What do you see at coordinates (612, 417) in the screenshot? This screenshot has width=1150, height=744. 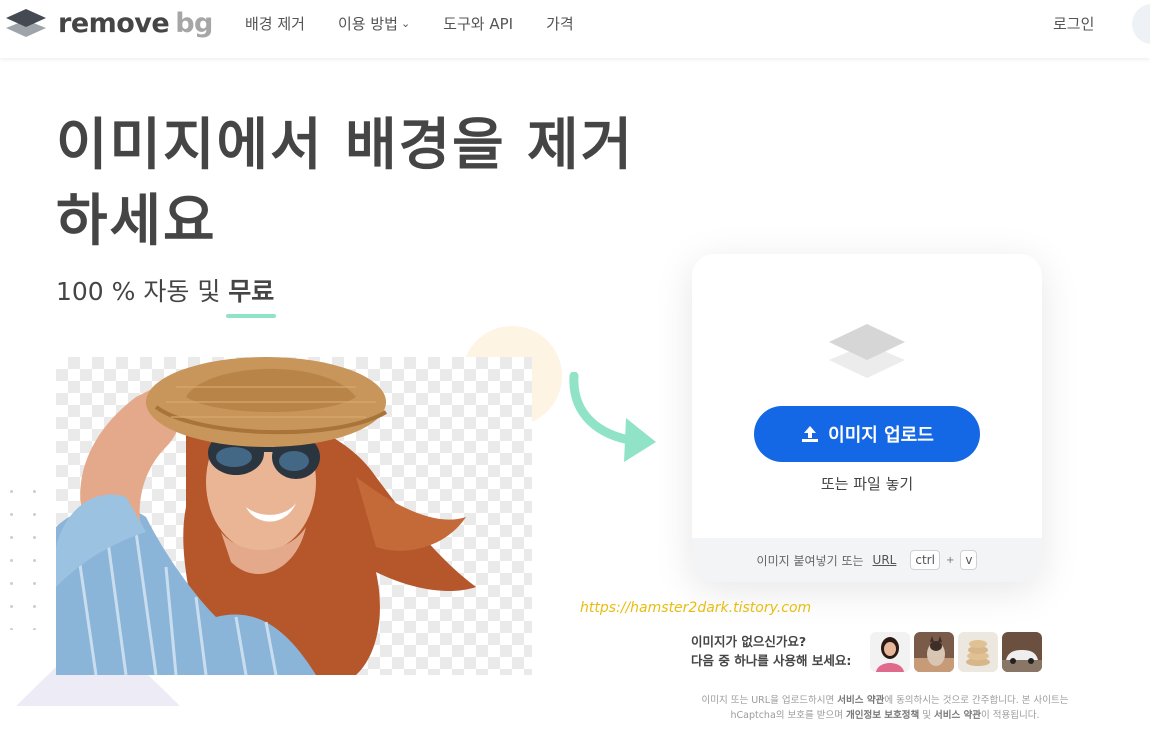 I see `curved-arrow-icon` at bounding box center [612, 417].